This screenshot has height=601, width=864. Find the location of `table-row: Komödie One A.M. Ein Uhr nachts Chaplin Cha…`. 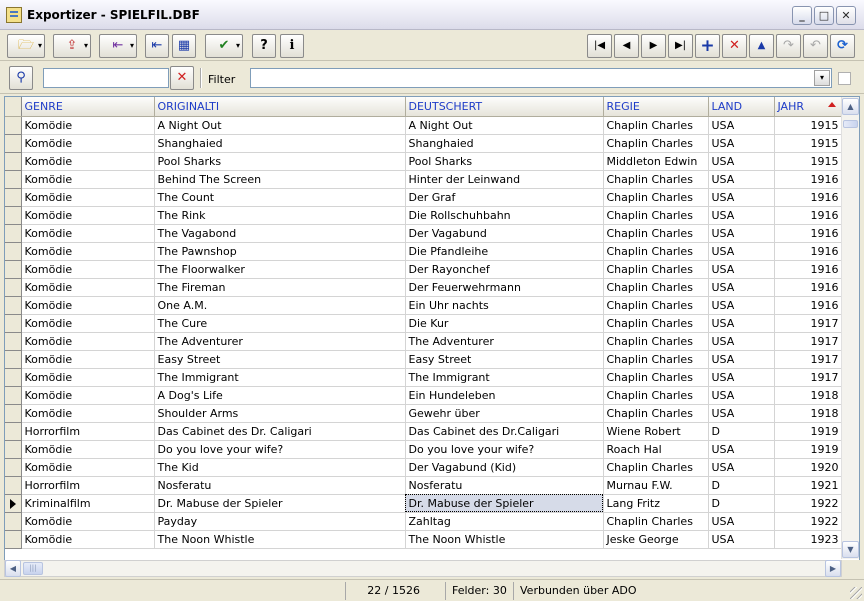

table-row: Komödie One A.M. Ein Uhr nachts Chaplin Cha… is located at coordinates (423, 305).